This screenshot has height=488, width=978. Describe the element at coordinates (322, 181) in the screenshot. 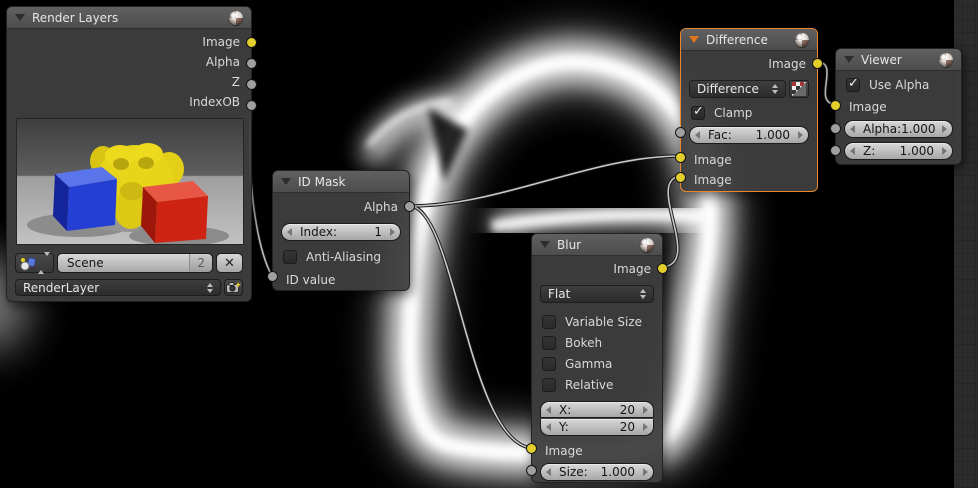

I see `node-title: ID Mask` at that location.